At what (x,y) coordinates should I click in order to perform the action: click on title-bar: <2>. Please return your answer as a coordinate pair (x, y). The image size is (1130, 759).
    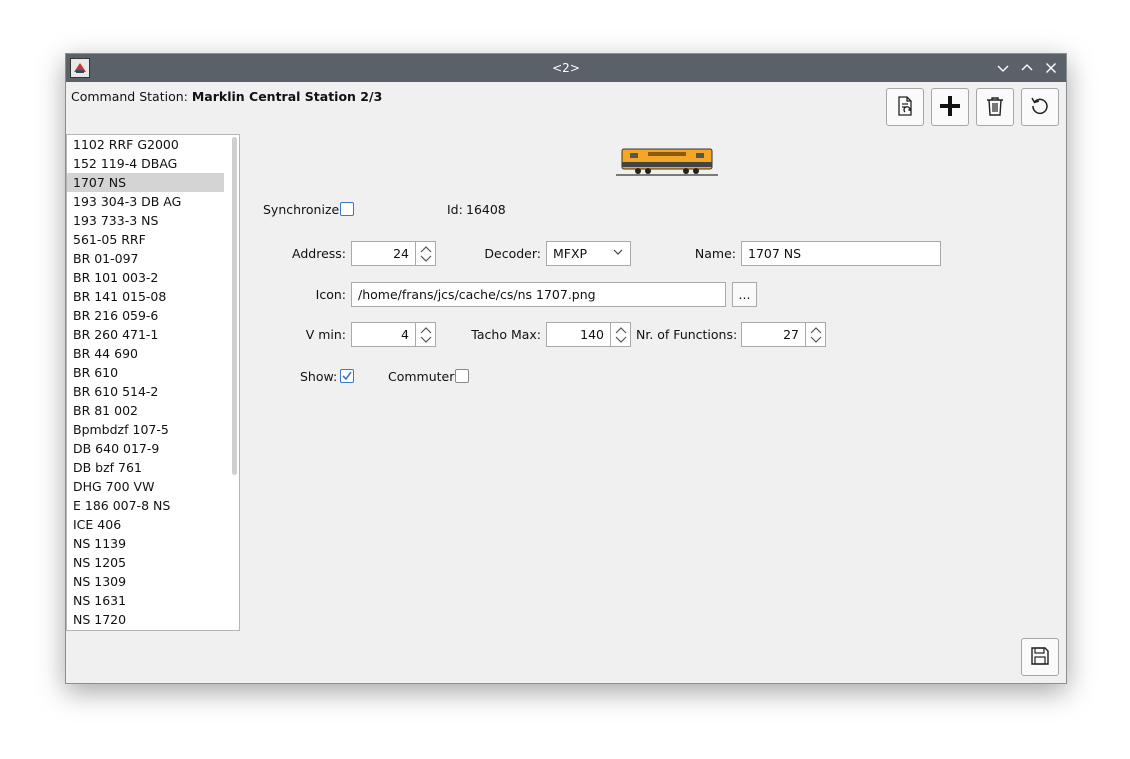
    Looking at the image, I should click on (566, 68).